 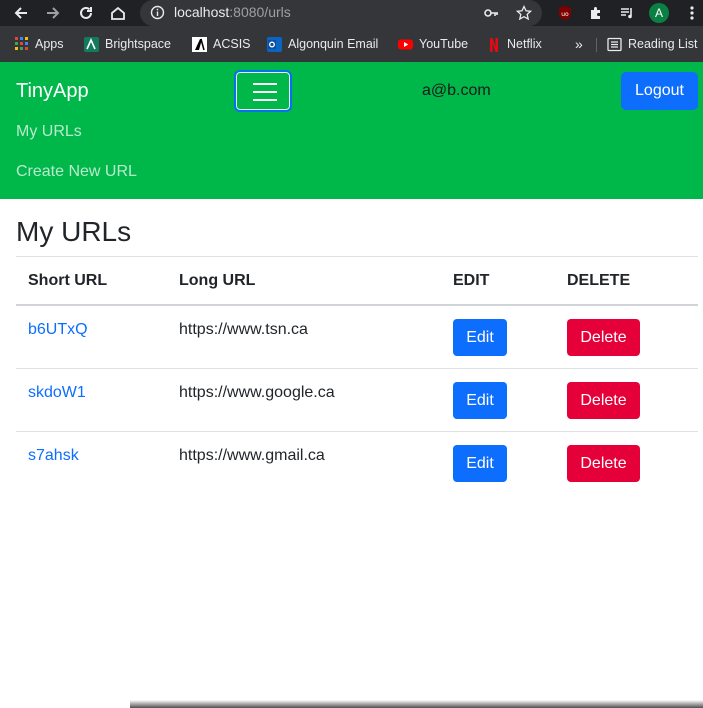 I want to click on home-icon, so click(x=118, y=13).